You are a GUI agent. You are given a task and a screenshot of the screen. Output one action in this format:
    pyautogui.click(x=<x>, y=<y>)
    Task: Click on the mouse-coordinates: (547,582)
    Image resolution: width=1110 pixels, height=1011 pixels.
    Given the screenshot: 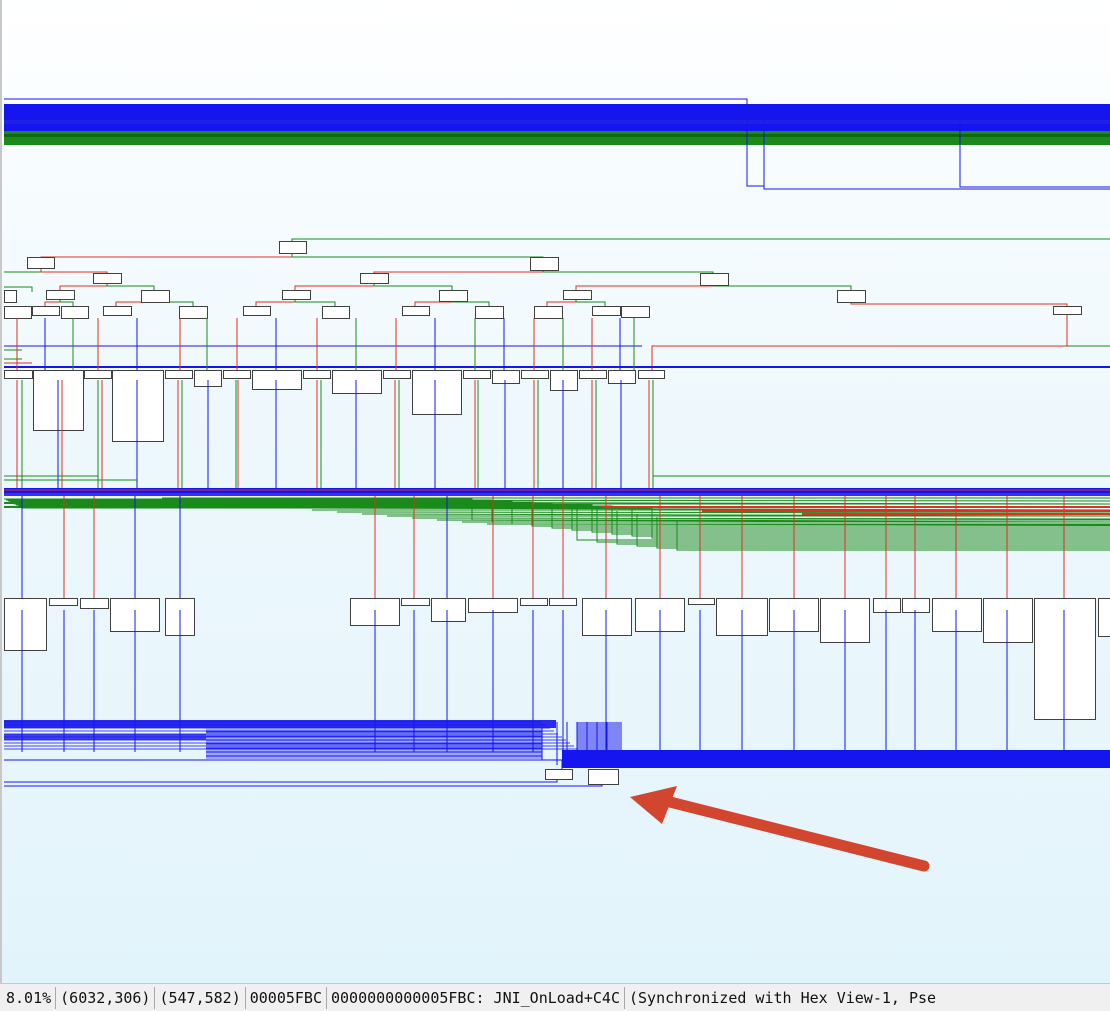 What is the action you would take?
    pyautogui.click(x=200, y=997)
    